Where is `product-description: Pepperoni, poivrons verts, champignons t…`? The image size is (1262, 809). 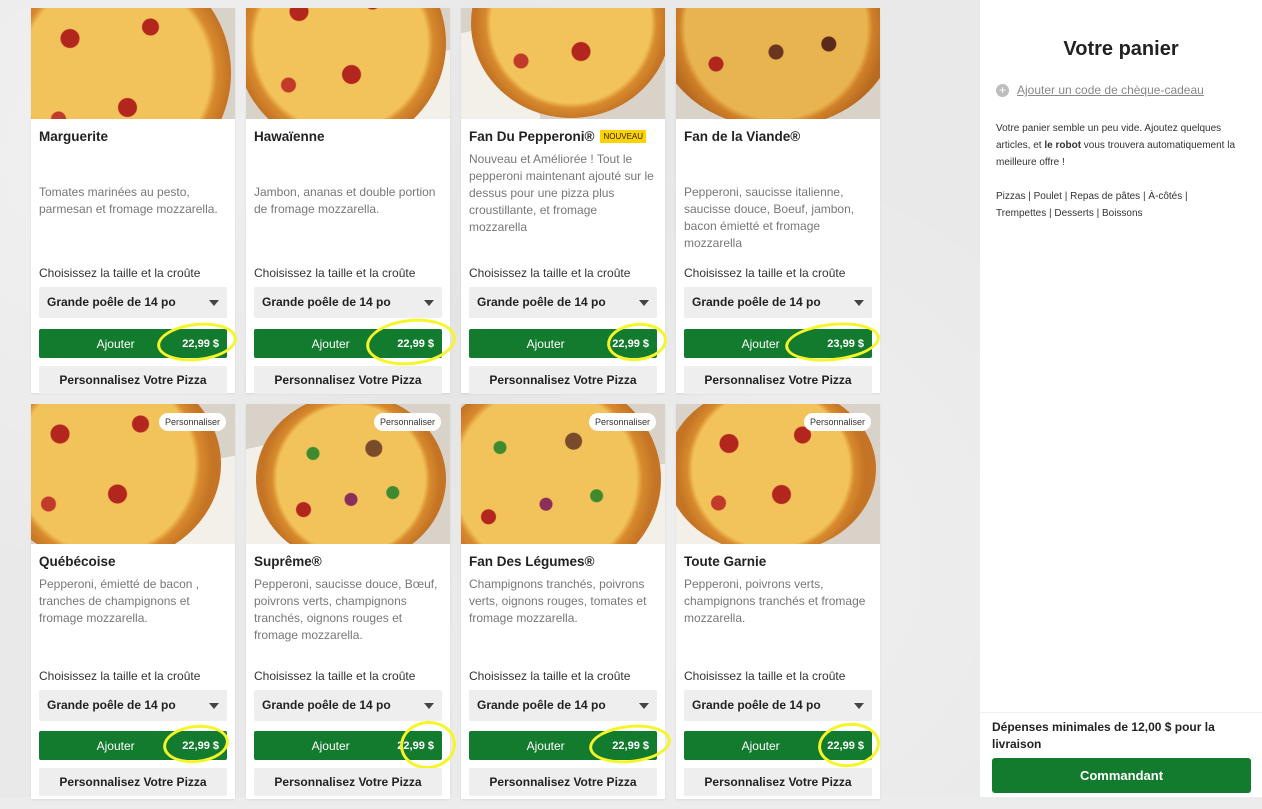 product-description: Pepperoni, poivrons verts, champignons t… is located at coordinates (775, 601).